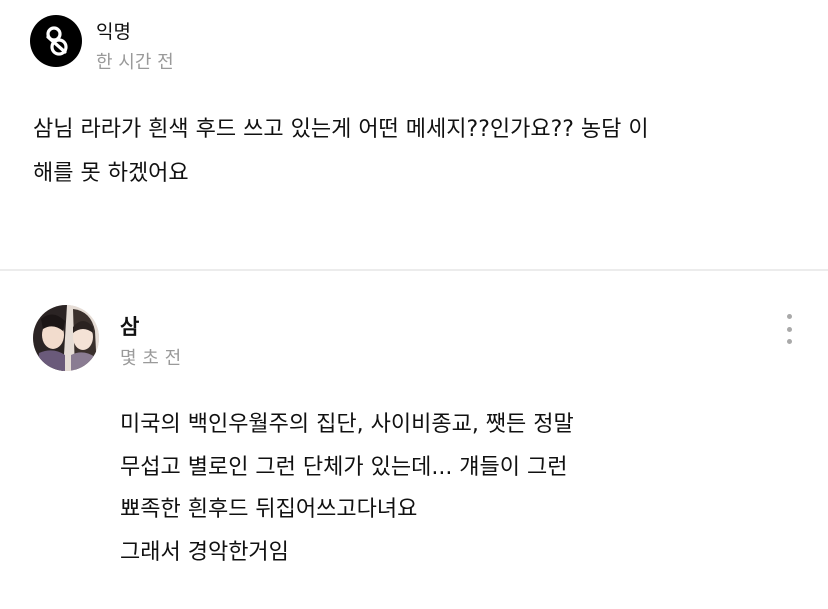 The height and width of the screenshot is (609, 828). I want to click on post-author-name: 익명, so click(113, 32).